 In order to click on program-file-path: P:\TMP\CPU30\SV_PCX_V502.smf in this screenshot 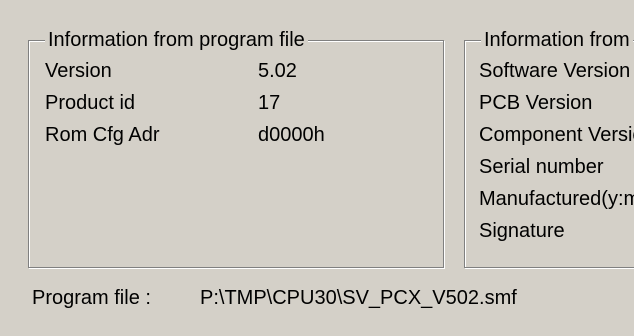, I will do `click(358, 298)`.